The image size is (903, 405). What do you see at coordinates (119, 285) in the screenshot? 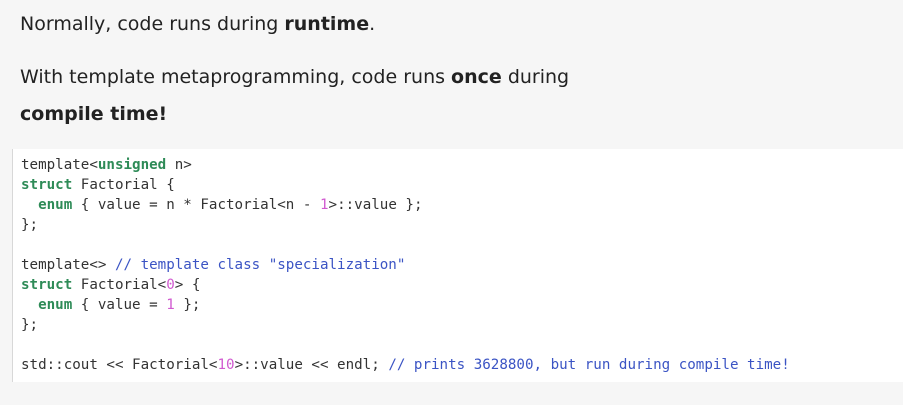
I see `code-token: Factorial<` at bounding box center [119, 285].